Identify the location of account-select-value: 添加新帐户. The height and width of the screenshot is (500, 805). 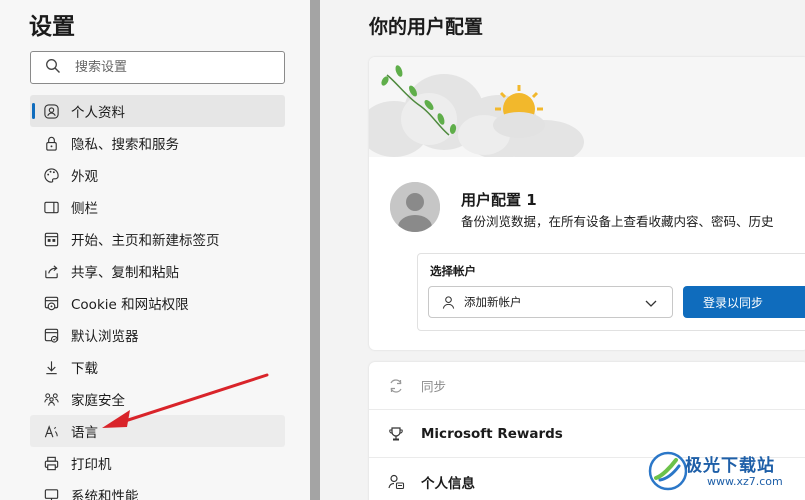
(493, 302).